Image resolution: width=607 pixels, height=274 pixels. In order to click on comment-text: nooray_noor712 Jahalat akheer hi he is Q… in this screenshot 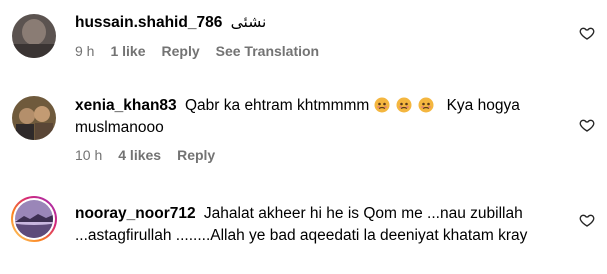, I will do `click(321, 225)`.